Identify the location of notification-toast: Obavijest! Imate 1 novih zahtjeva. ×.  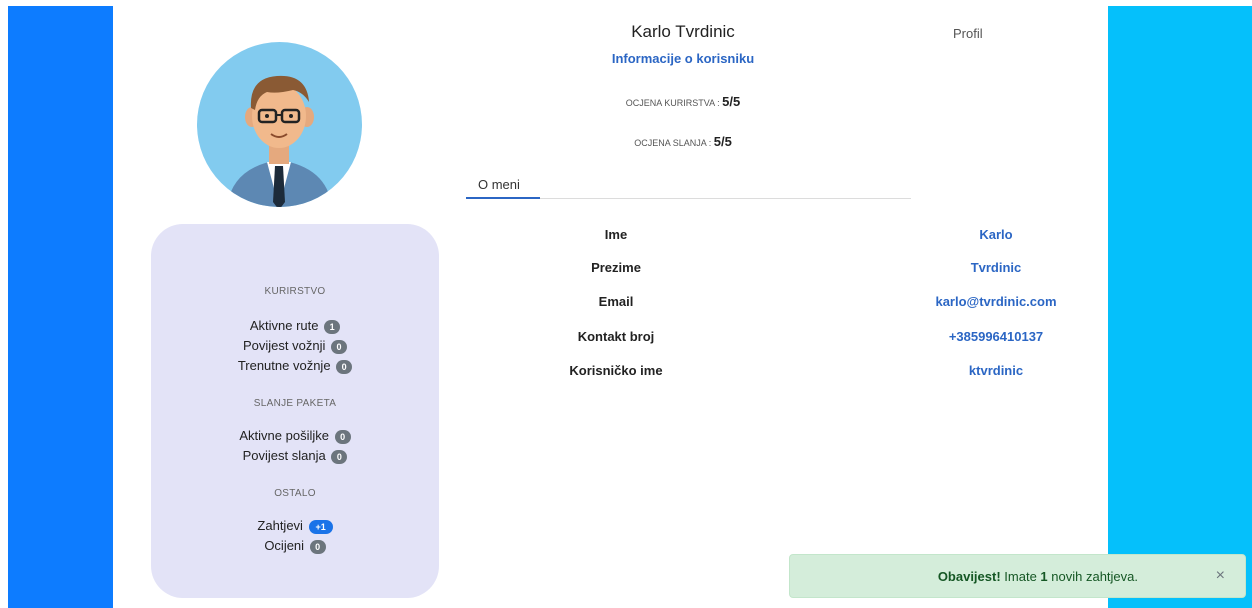
(1017, 576).